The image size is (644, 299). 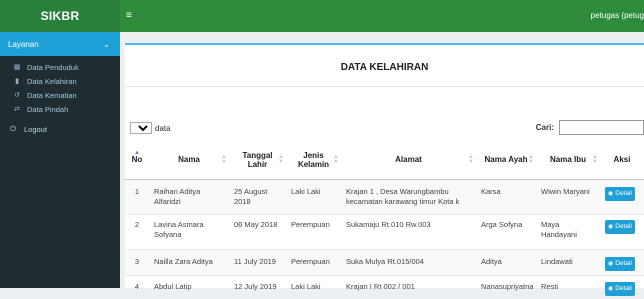 What do you see at coordinates (257, 196) in the screenshot?
I see `cell-tanggal-lahir: 25 August 2018` at bounding box center [257, 196].